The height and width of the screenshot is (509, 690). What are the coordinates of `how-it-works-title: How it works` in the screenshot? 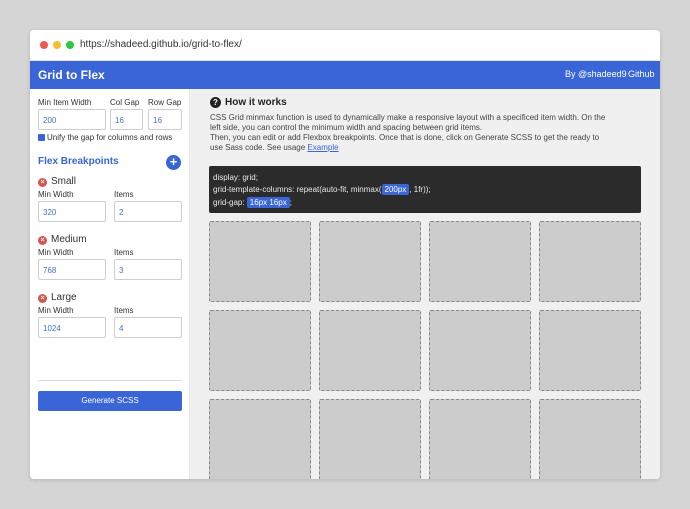 It's located at (256, 102).